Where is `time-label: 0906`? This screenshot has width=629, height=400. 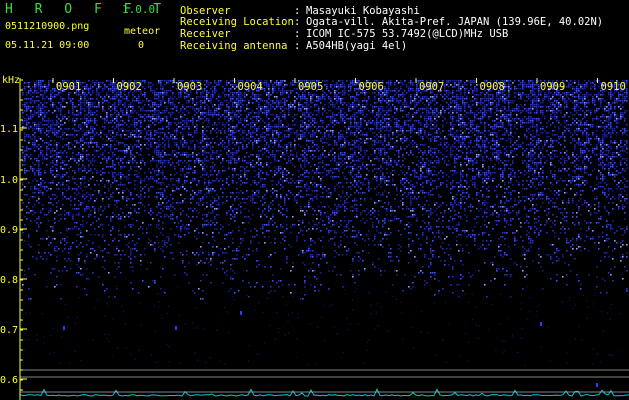 time-label: 0906 is located at coordinates (371, 87).